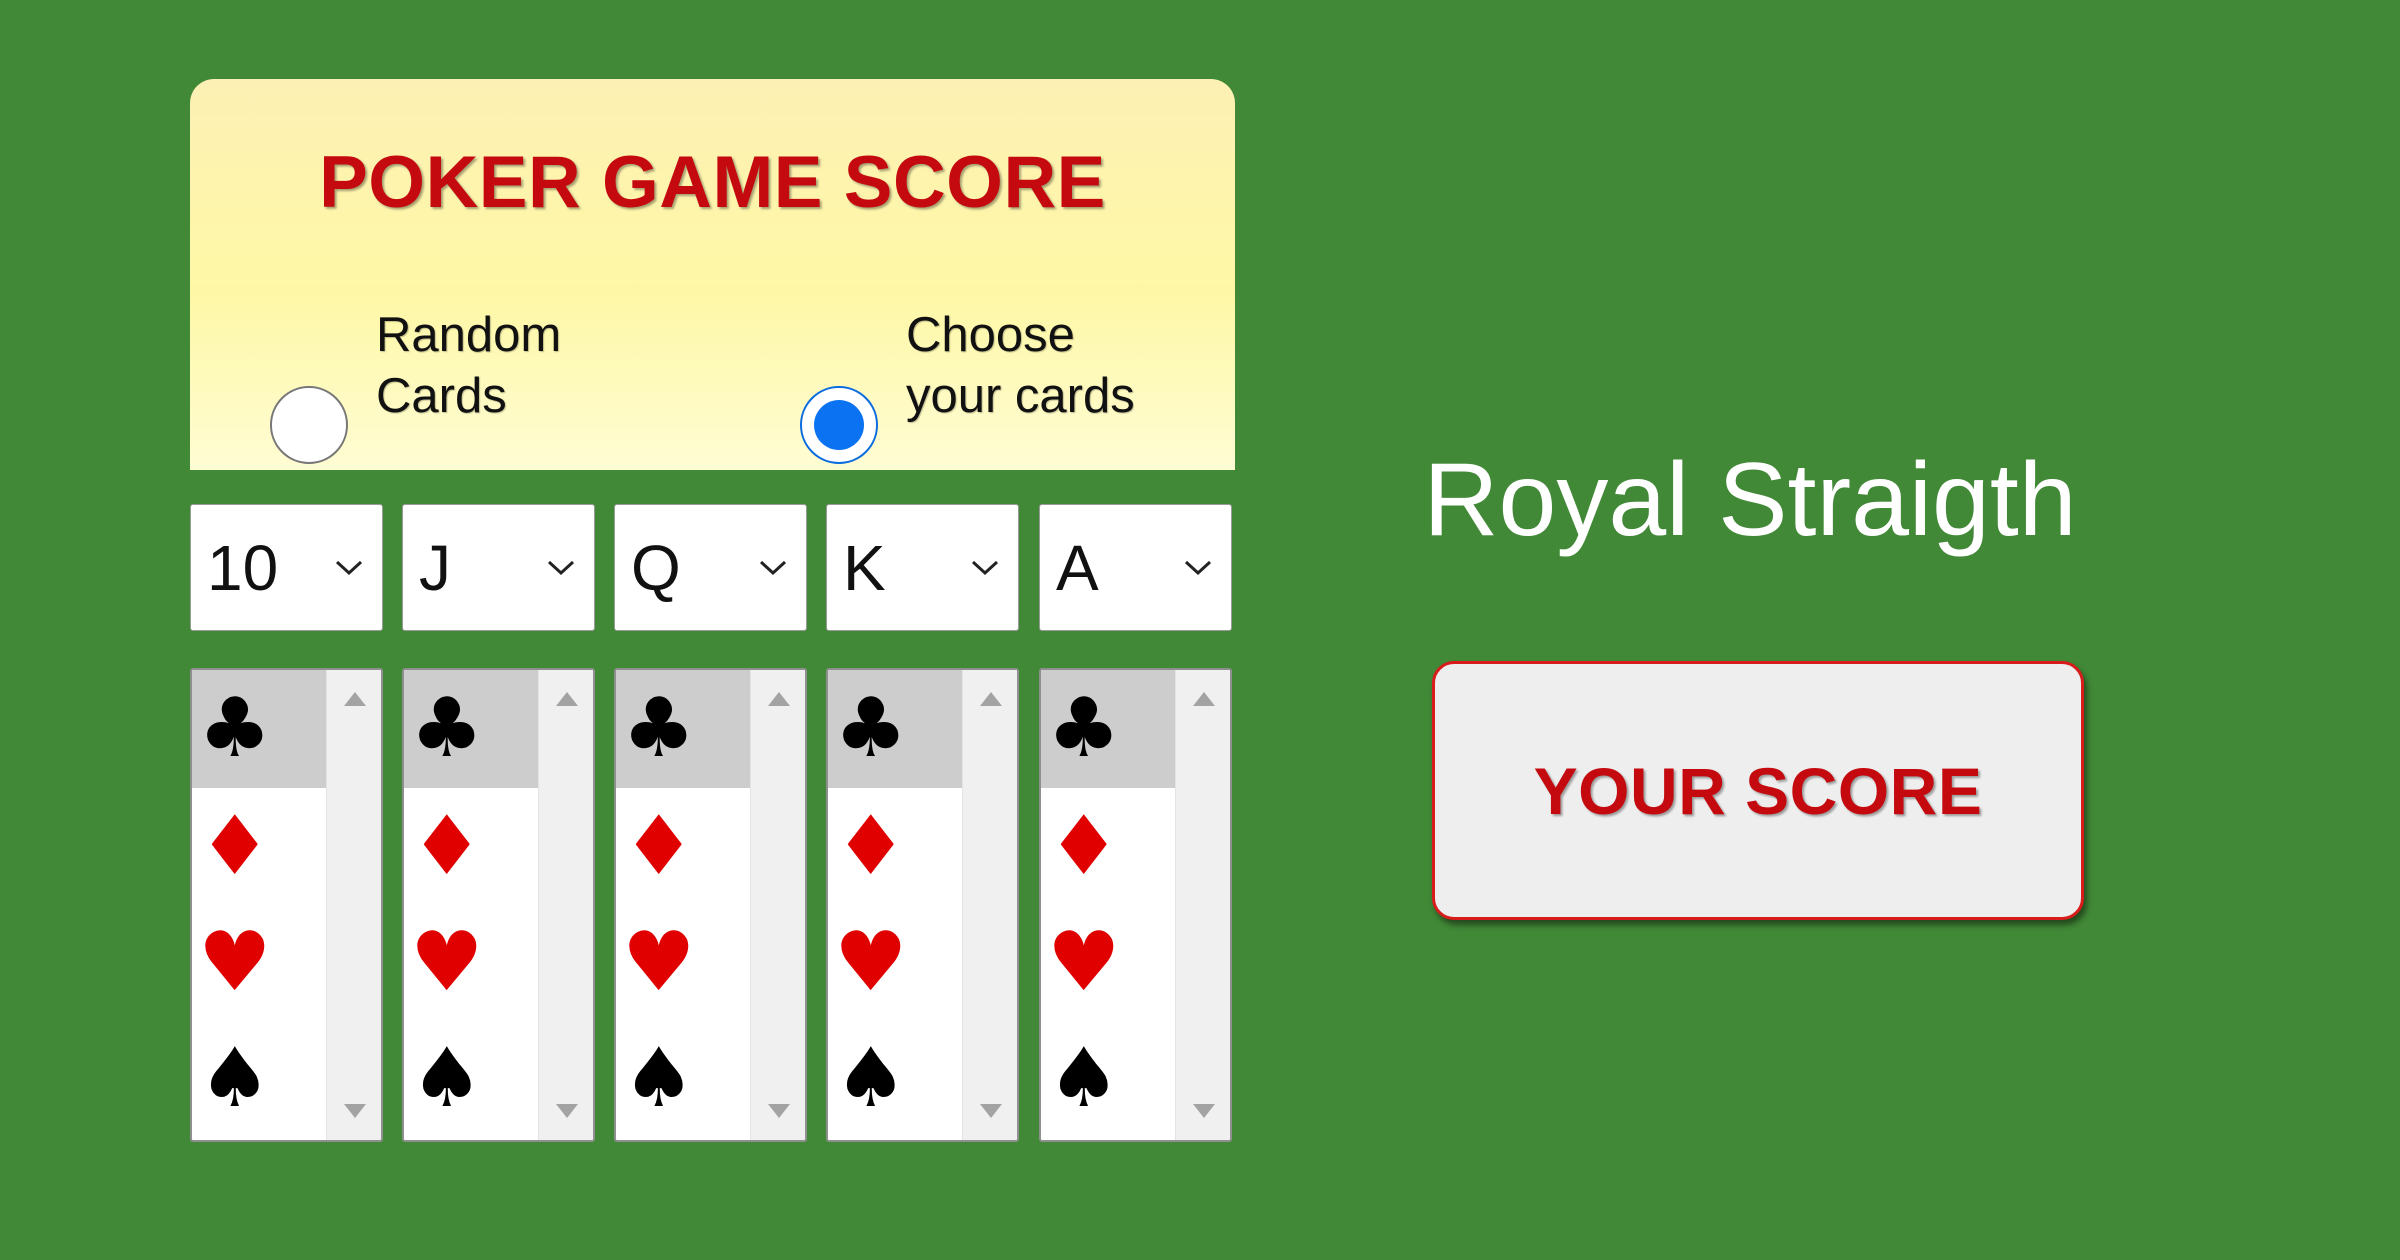 The height and width of the screenshot is (1260, 2400). I want to click on rank-select-1: 10, so click(286, 567).